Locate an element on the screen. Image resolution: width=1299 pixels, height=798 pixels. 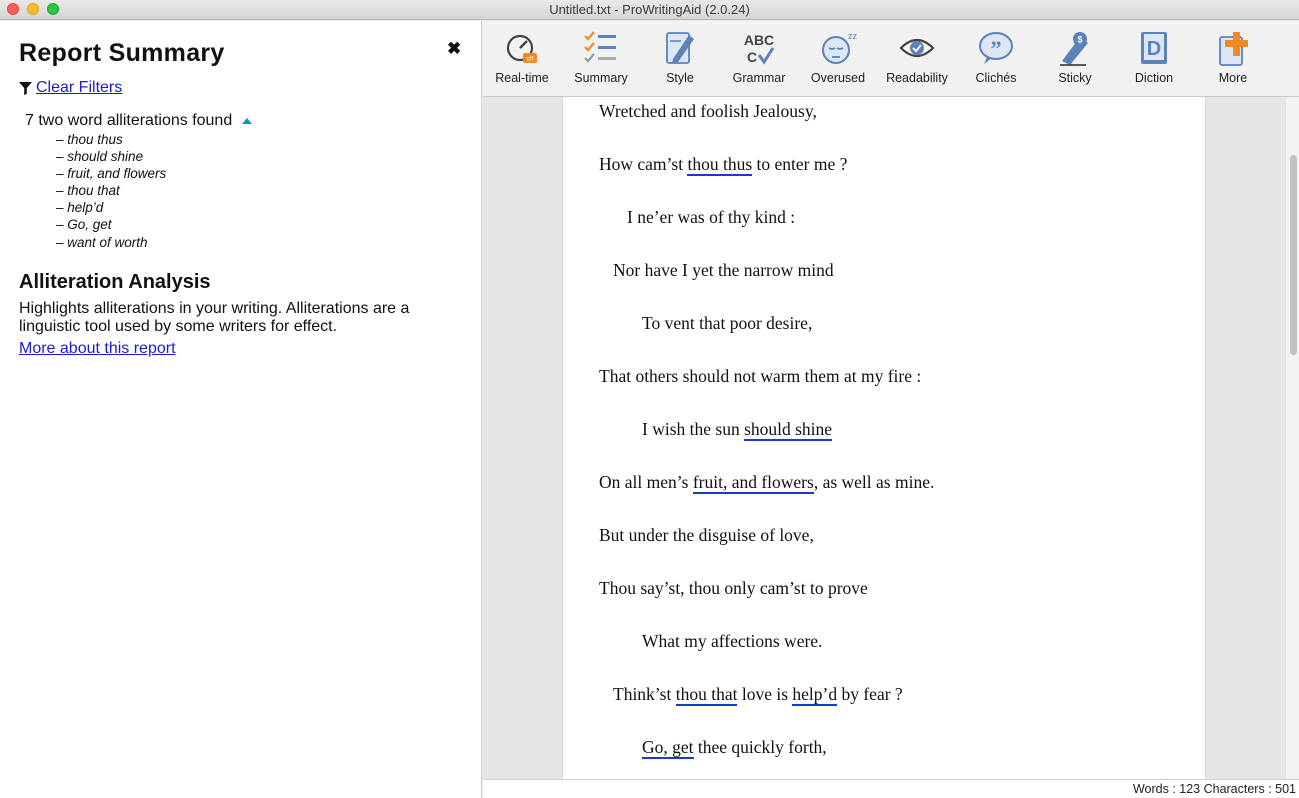
poem-line: Thou say’st, thou only cam’st to prove is located at coordinates (733, 588).